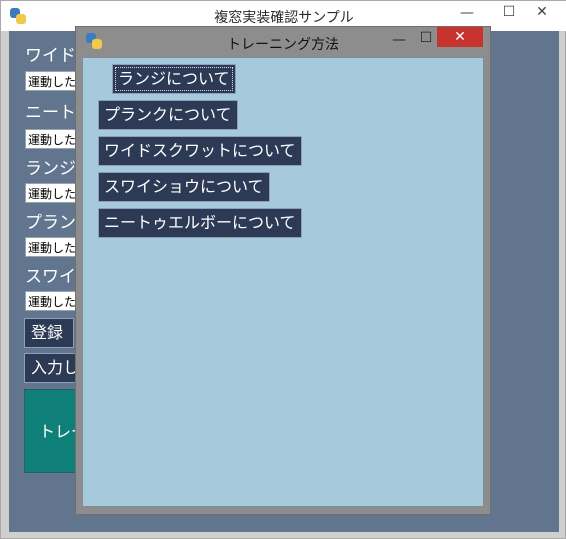 The image size is (566, 539). Describe the element at coordinates (283, 41) in the screenshot. I see `sub-titlebar: トレーニング方法 — ☐ ✕` at that location.